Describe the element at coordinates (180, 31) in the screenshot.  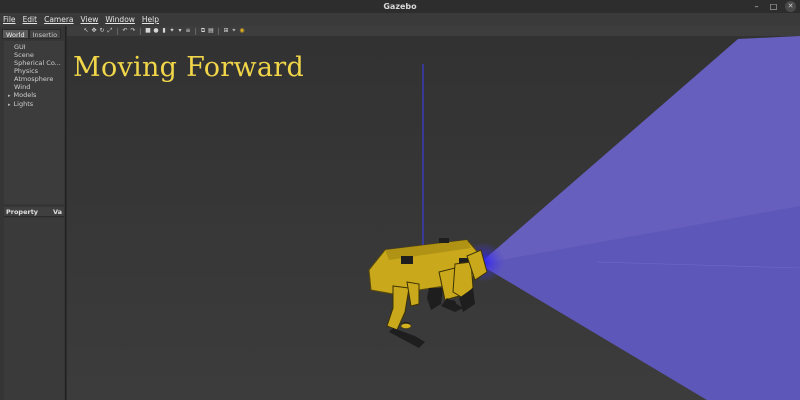
I see `spot-light-icon: ▾` at that location.